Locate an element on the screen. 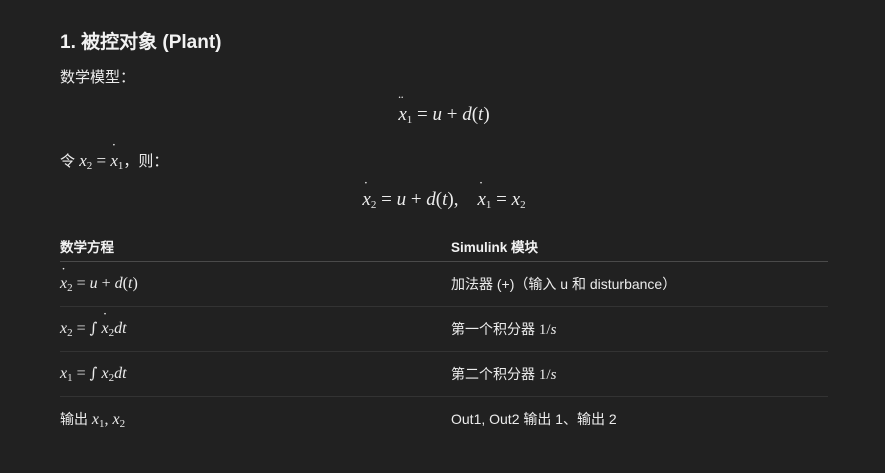 The image size is (885, 473). row3-block-text: 第二个积分器 is located at coordinates (493, 374).